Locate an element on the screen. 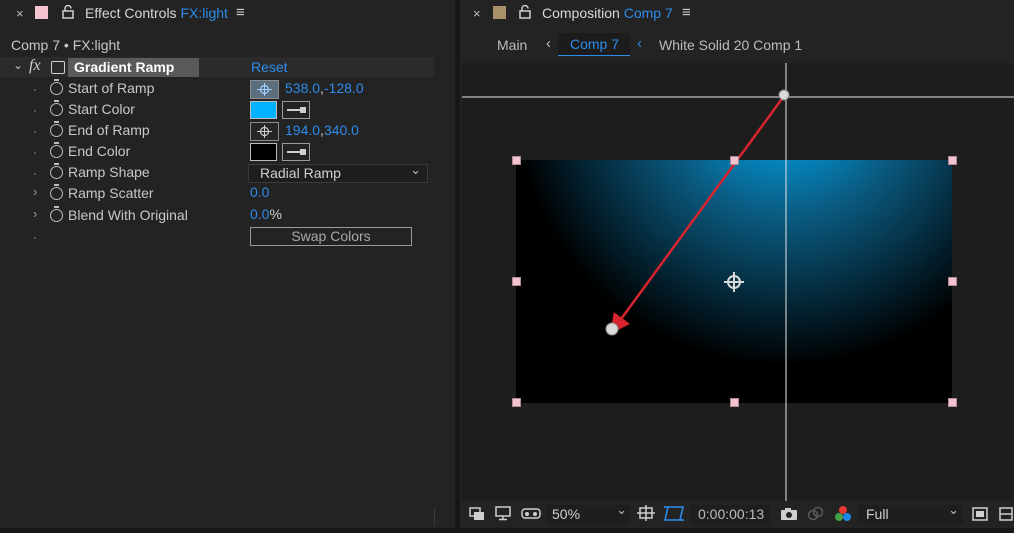  end-color-swatch is located at coordinates (263, 152).